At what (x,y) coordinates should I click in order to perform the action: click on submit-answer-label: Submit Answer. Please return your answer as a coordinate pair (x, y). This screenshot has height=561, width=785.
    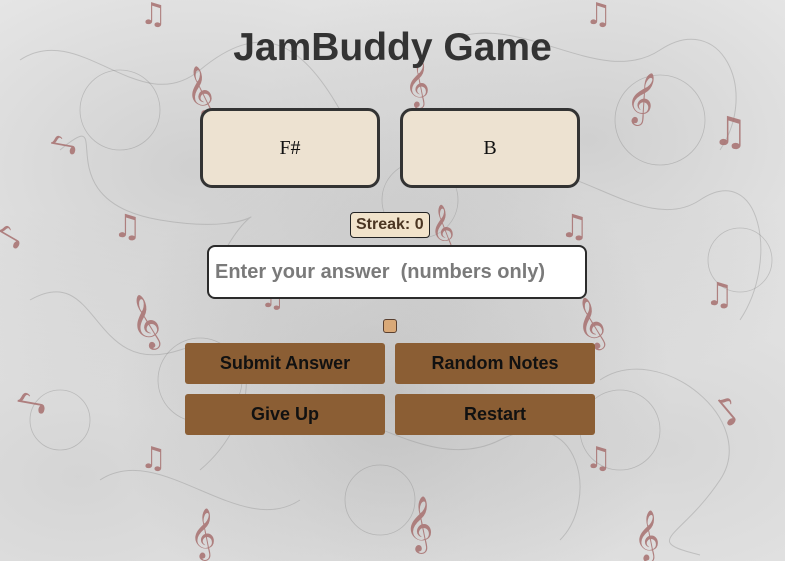
    Looking at the image, I should click on (285, 363).